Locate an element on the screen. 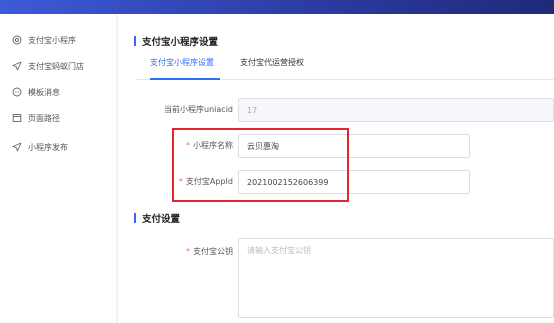 The height and width of the screenshot is (323, 554). page-title: 支付宝小程序设置 is located at coordinates (176, 41).